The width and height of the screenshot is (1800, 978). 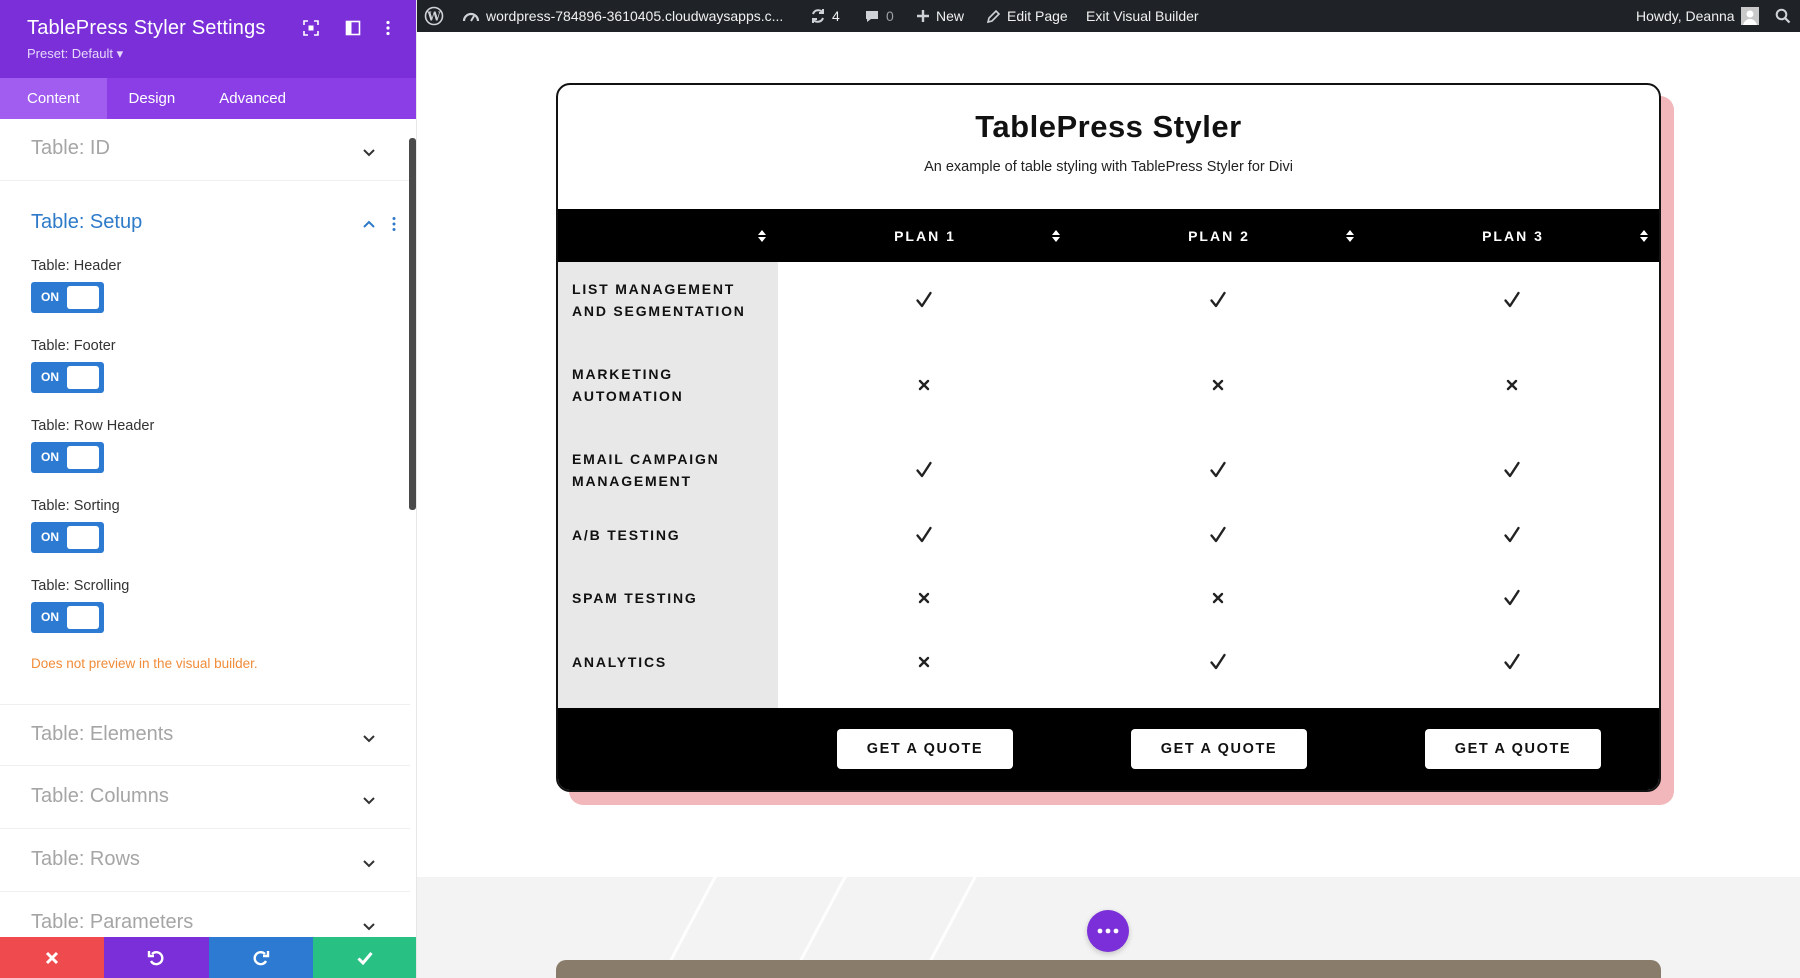 I want to click on row-header-line: SPAM TESTING, so click(x=635, y=598).